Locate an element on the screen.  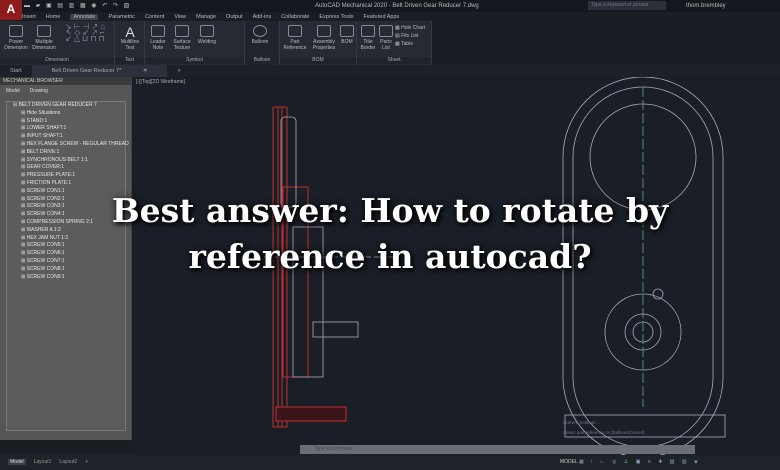
browser-tree-item: ⊟ BELT DRIVEN GEAR REDUCER 7 is located at coordinates (66, 106).